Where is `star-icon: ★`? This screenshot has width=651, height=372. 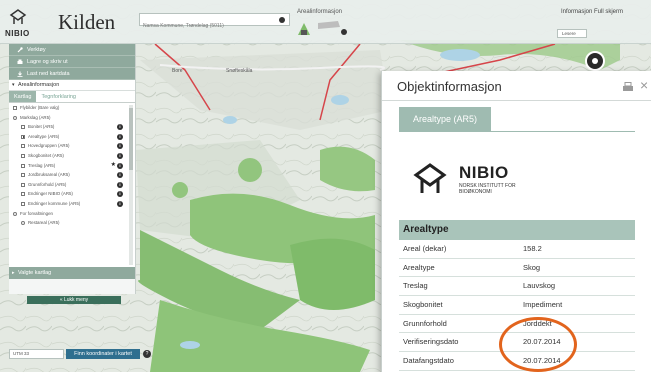
star-icon: ★ is located at coordinates (113, 166).